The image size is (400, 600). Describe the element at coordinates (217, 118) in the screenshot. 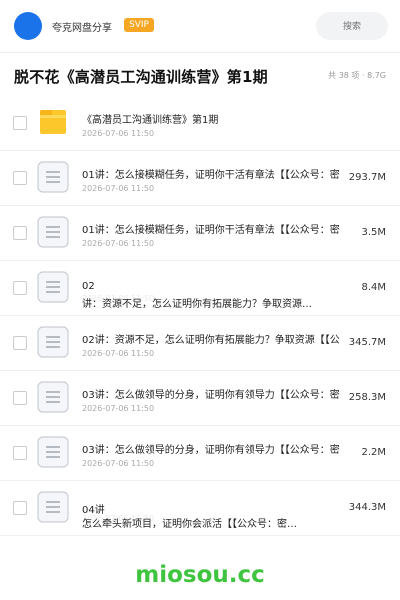

I see `file-name: 《高潜员工沟通训练营》第1期` at that location.